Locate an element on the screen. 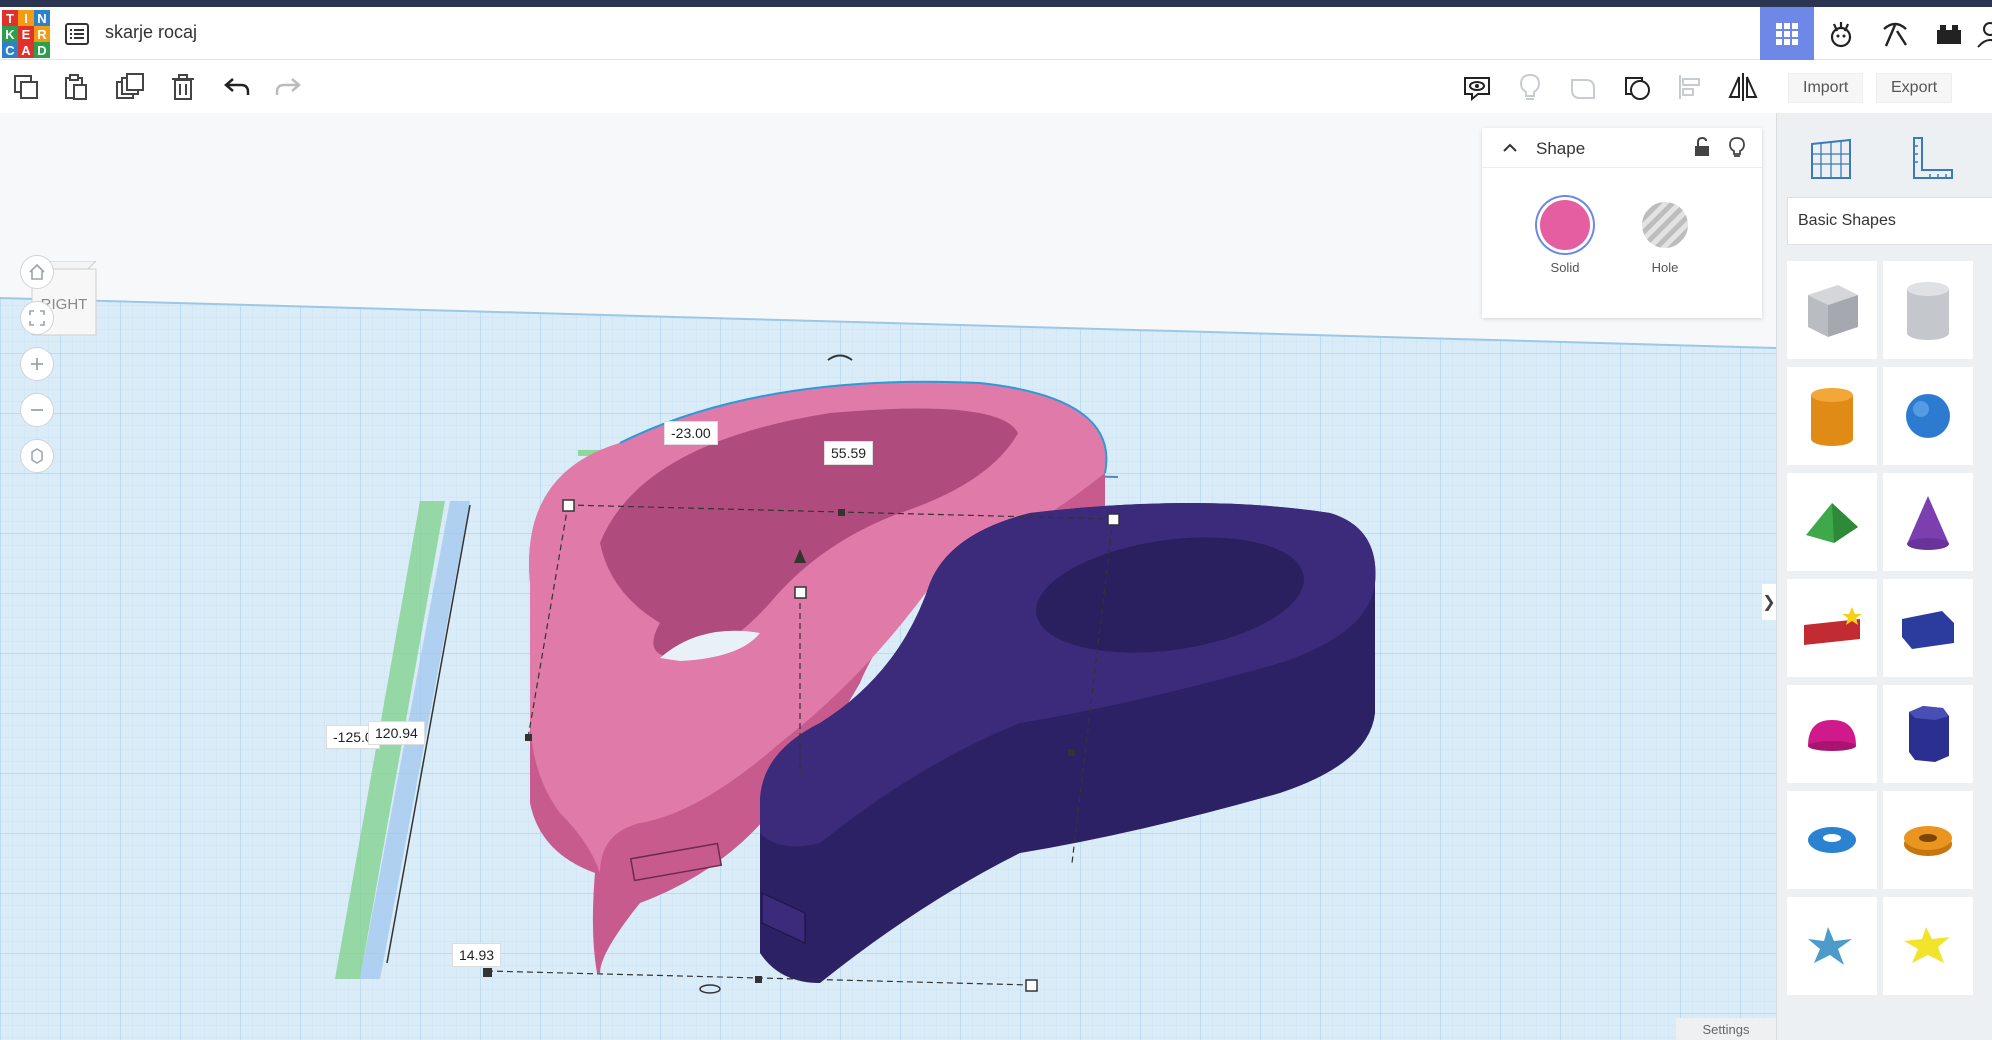 The height and width of the screenshot is (1040, 1992). brick-icon is located at coordinates (1949, 34).